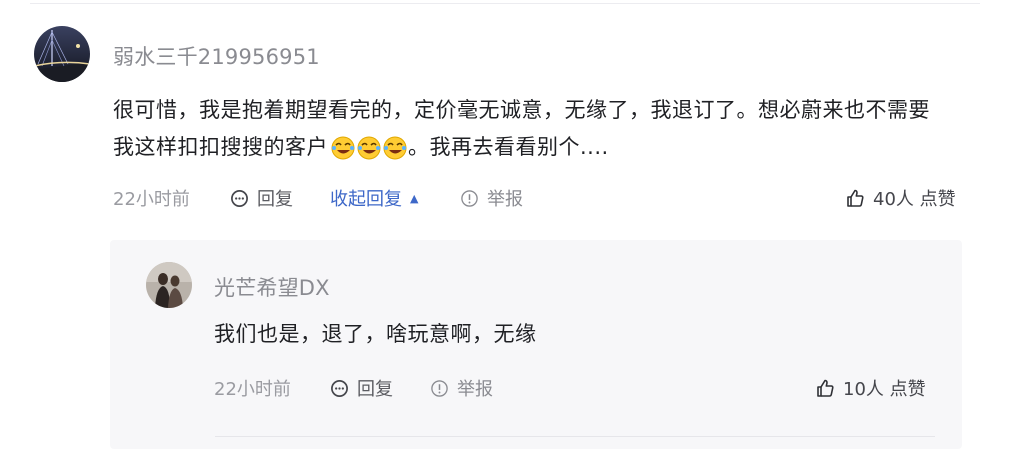 The height and width of the screenshot is (449, 1033). I want to click on reply-reply-label: 回复, so click(375, 389).